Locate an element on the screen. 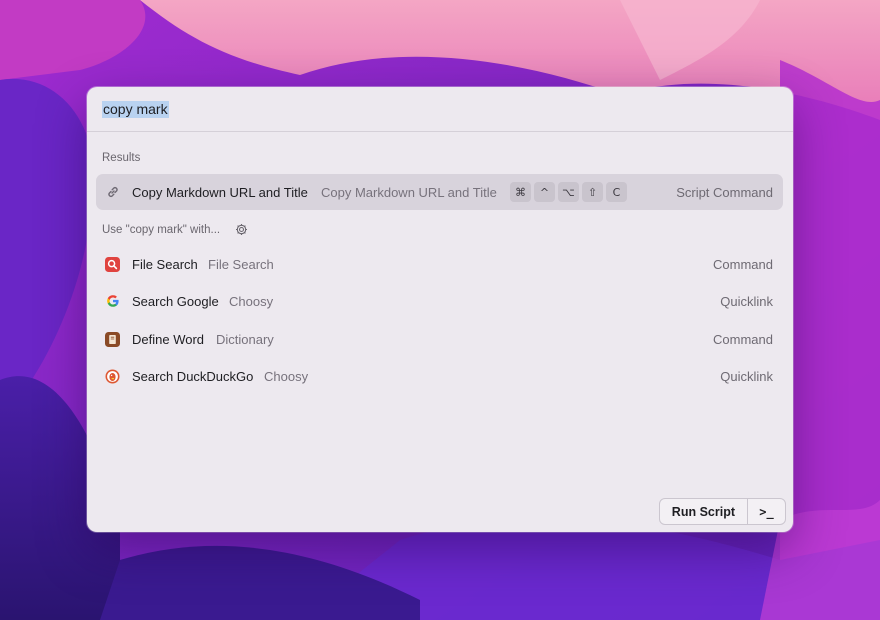  results-section-title: Results is located at coordinates (121, 158).